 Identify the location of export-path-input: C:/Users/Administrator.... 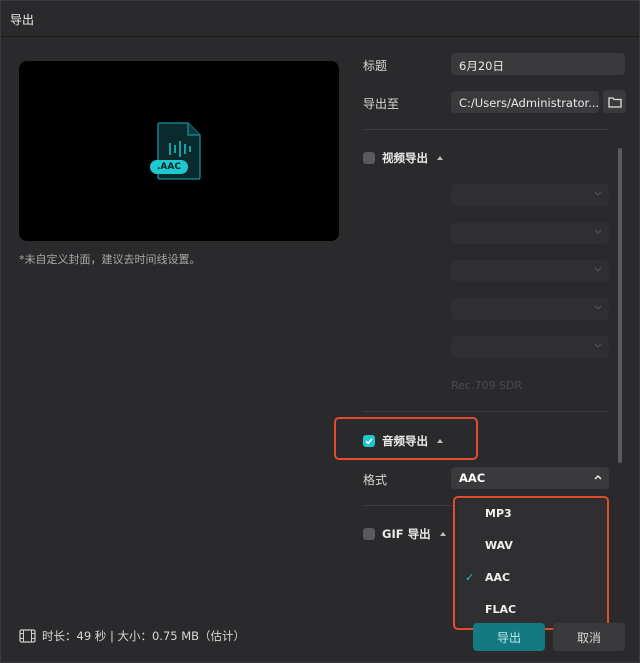
(525, 102).